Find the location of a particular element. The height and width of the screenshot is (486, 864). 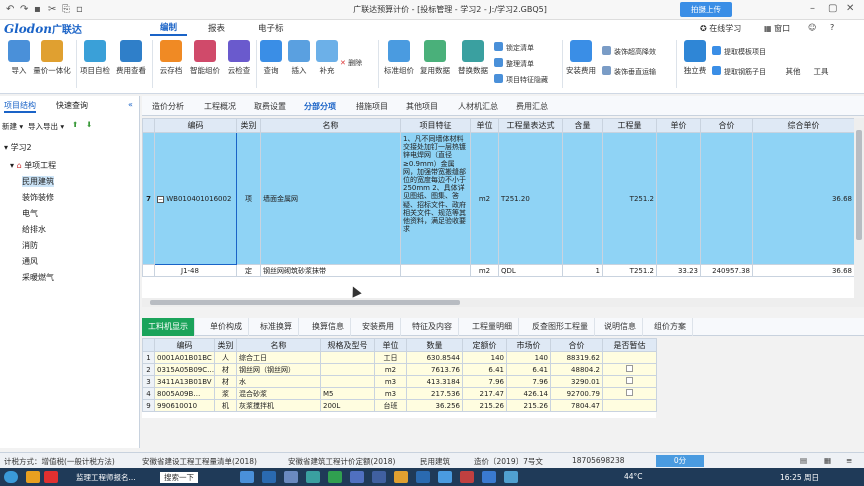

tab-standard-conversion: 标准换算 is located at coordinates (276, 327).